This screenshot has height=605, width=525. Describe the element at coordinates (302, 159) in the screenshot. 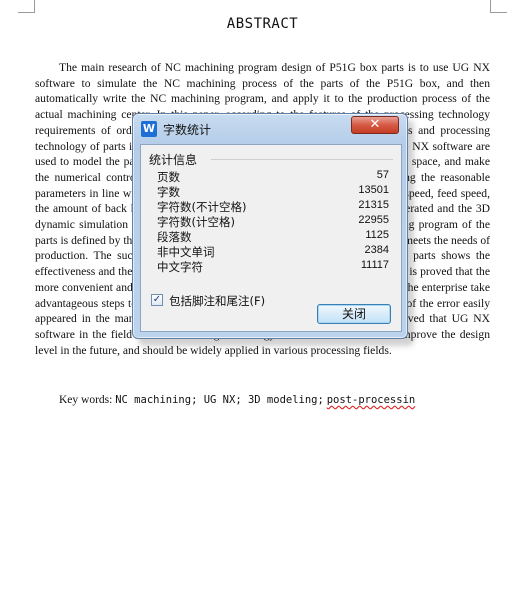

I see `group-divider` at that location.